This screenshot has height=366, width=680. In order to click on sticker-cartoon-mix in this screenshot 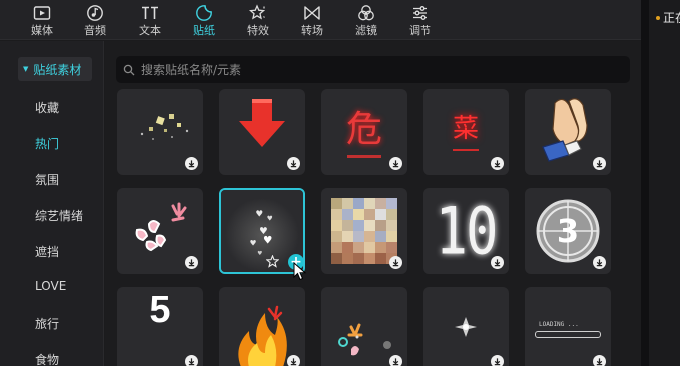, I will do `click(364, 326)`.